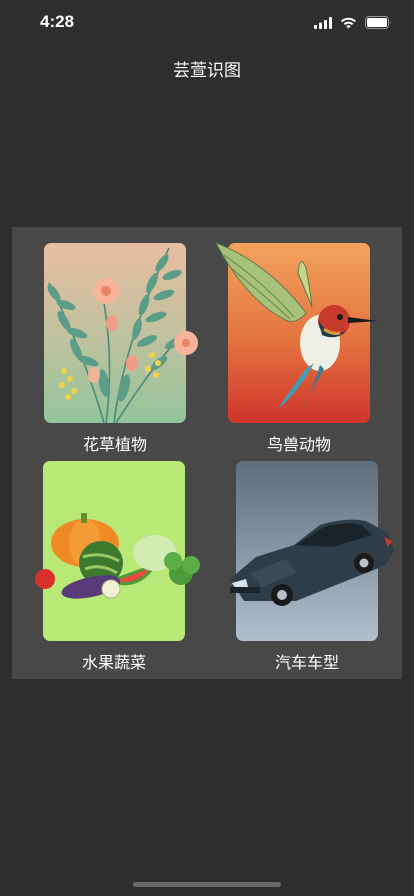 The height and width of the screenshot is (896, 414). I want to click on category-card-cars: 汽车车型, so click(312, 566).